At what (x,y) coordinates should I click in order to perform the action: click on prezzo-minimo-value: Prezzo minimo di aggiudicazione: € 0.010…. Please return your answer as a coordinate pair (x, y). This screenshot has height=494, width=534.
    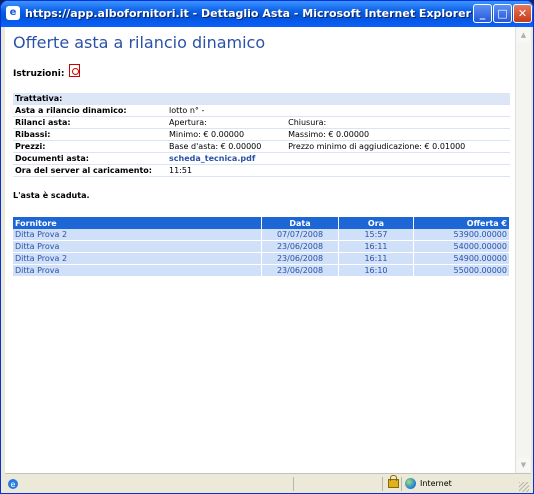
    Looking at the image, I should click on (398, 146).